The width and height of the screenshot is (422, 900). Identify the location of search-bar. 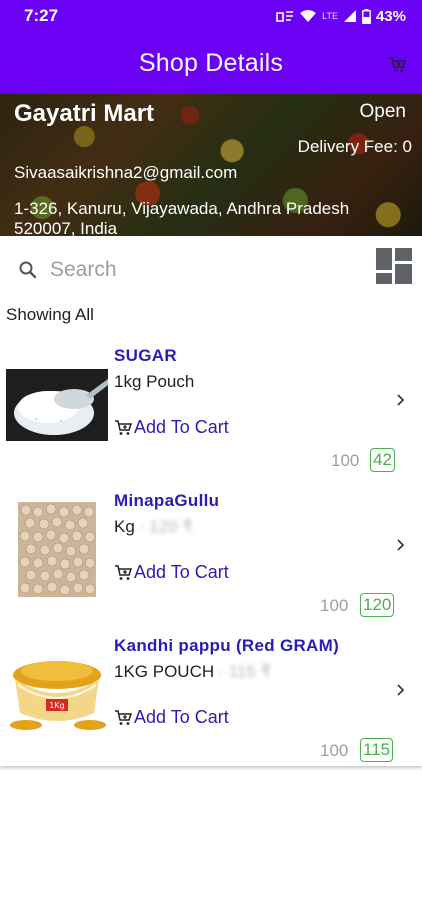
(211, 270).